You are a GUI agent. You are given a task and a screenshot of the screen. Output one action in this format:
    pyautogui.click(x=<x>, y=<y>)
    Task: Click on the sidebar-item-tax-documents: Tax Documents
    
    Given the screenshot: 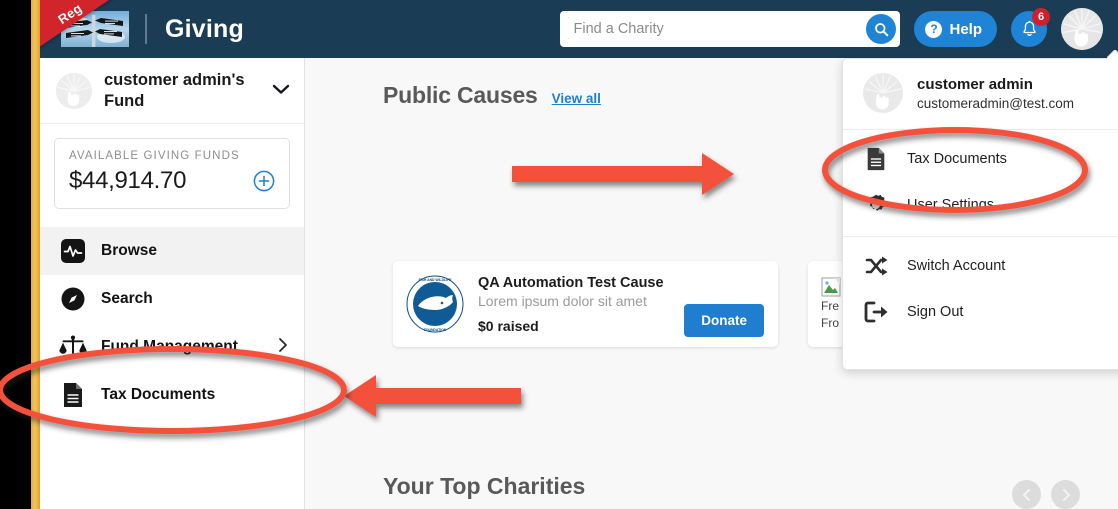 What is the action you would take?
    pyautogui.click(x=172, y=395)
    